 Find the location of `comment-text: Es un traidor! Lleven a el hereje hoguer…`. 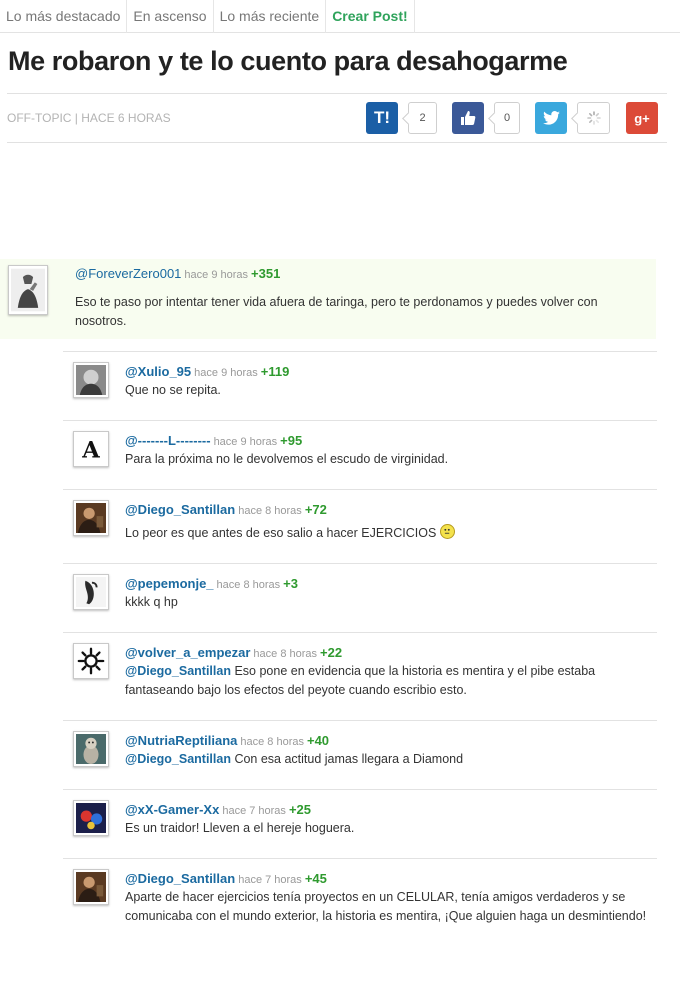

comment-text: Es un traidor! Lleven a el hereje hoguer… is located at coordinates (240, 828).